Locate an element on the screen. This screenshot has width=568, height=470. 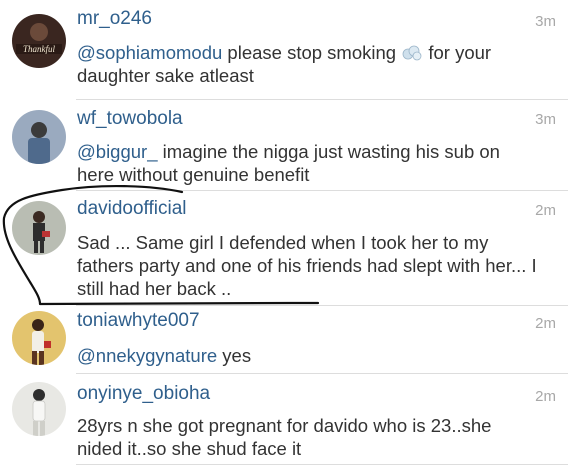
comment-body: please stop smoking is located at coordinates (312, 52).